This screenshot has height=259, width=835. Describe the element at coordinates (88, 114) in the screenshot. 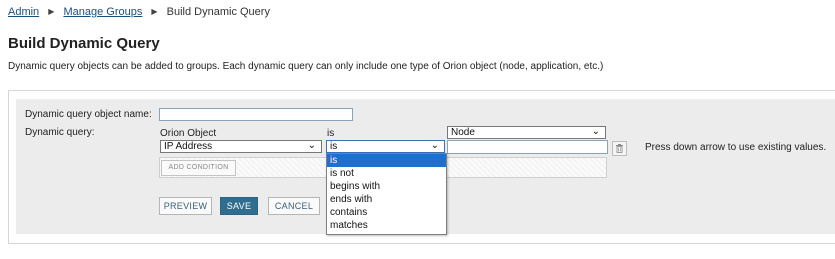

I see `query-name-label: Dynamic query object name:` at that location.